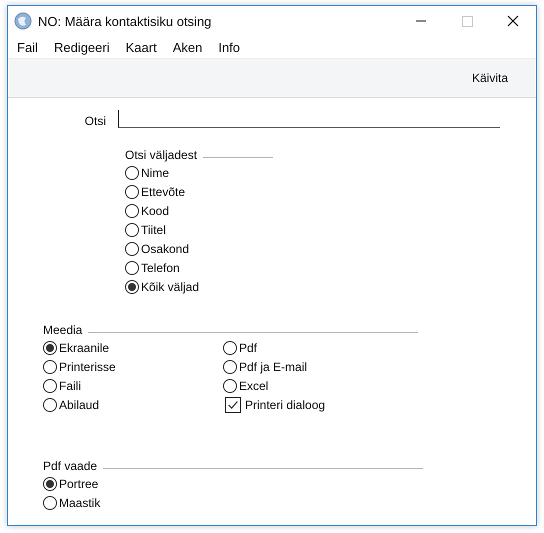 This screenshot has height=533, width=544. What do you see at coordinates (170, 287) in the screenshot?
I see `option-label: Kõik väljad` at bounding box center [170, 287].